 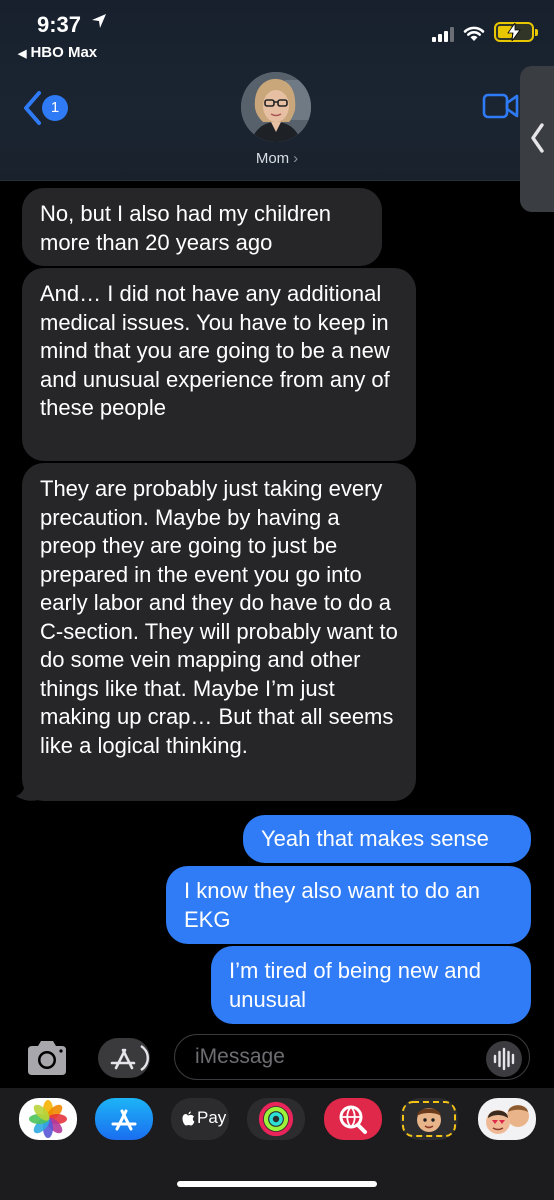 I want to click on battery-charging-icon, so click(x=516, y=32).